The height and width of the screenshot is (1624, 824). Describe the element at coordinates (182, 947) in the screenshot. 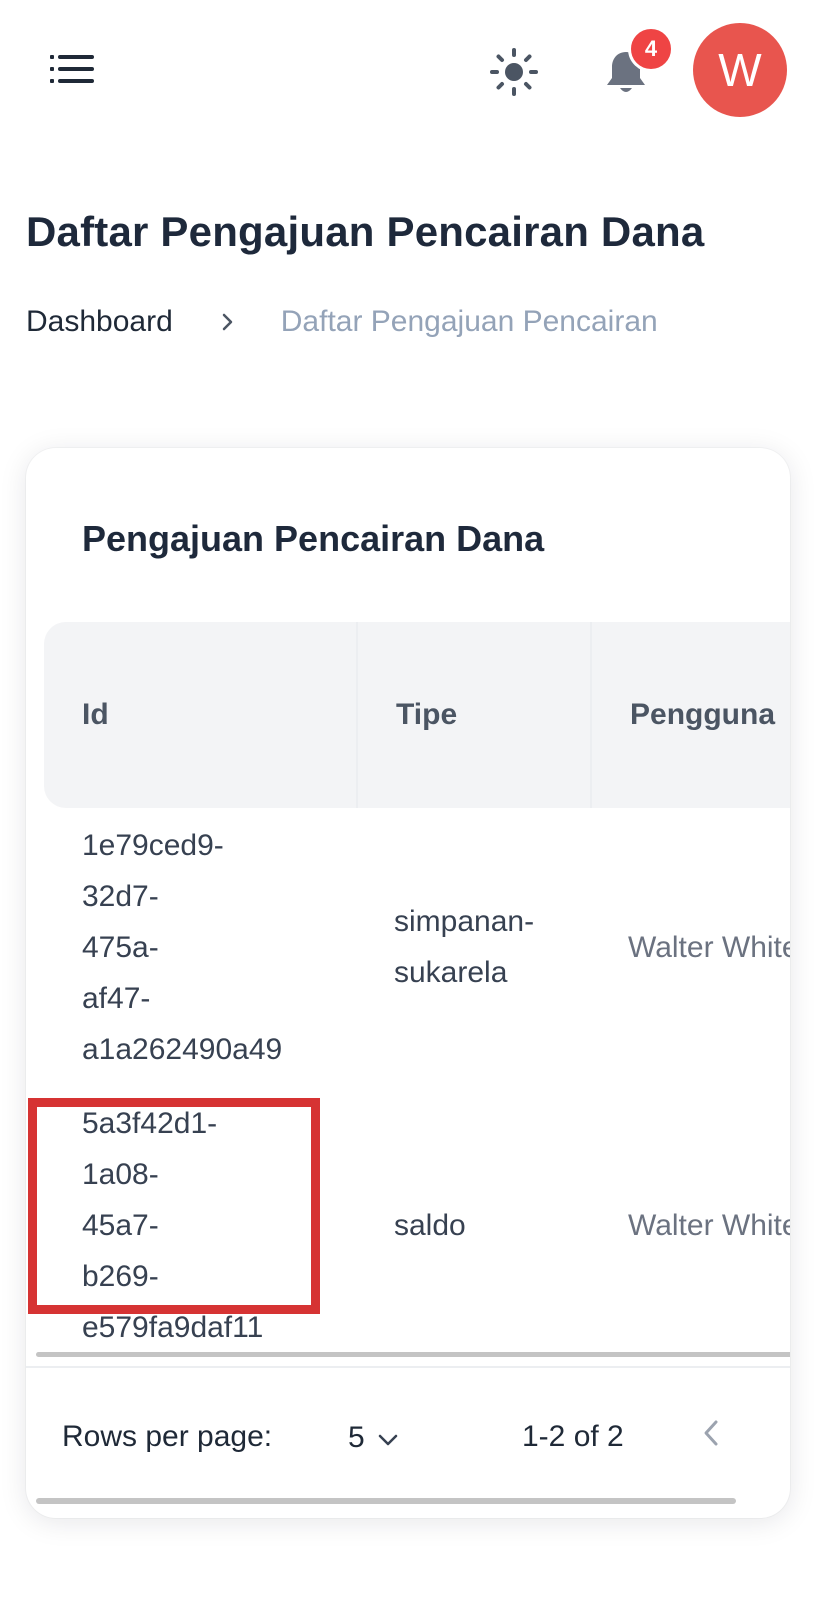

I see `cell-id: 1e79ced9- 32d7- 475a-af47- a1a262490a49` at that location.